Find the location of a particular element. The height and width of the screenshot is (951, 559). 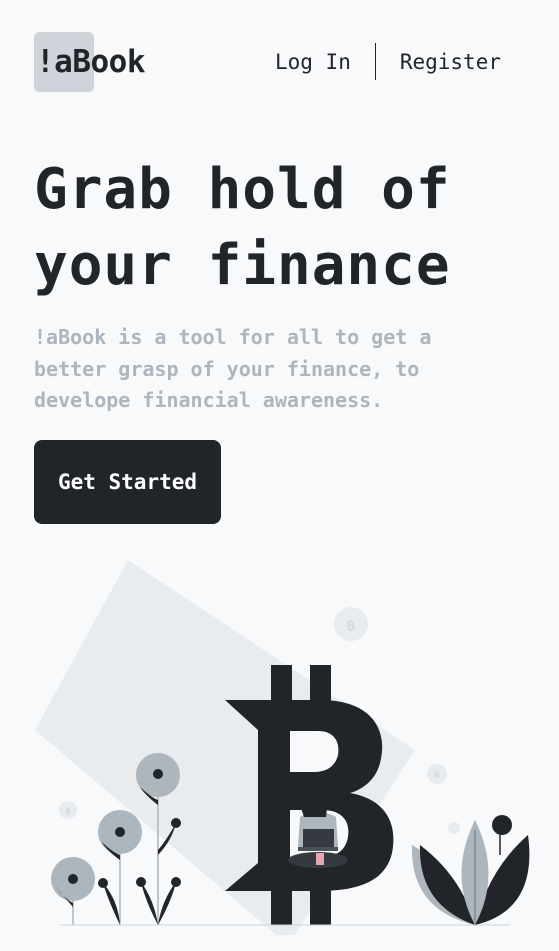

login-link: Log In is located at coordinates (313, 62).